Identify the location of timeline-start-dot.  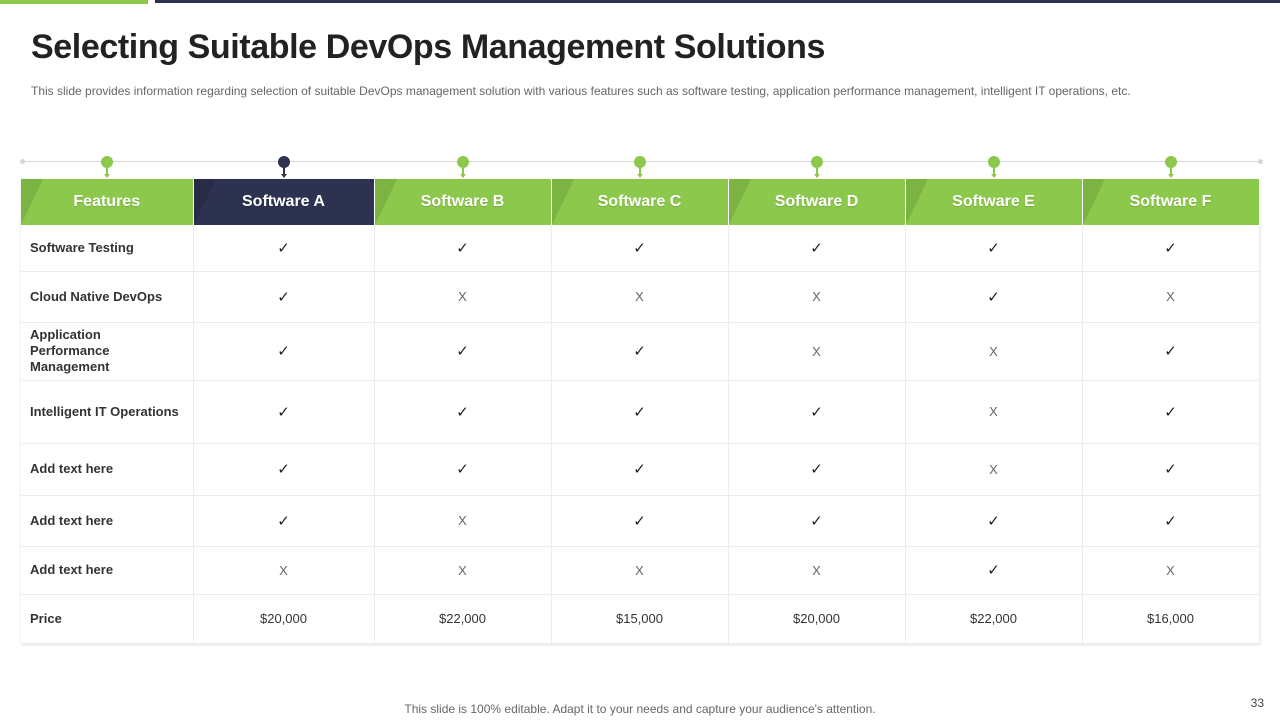
(22, 161).